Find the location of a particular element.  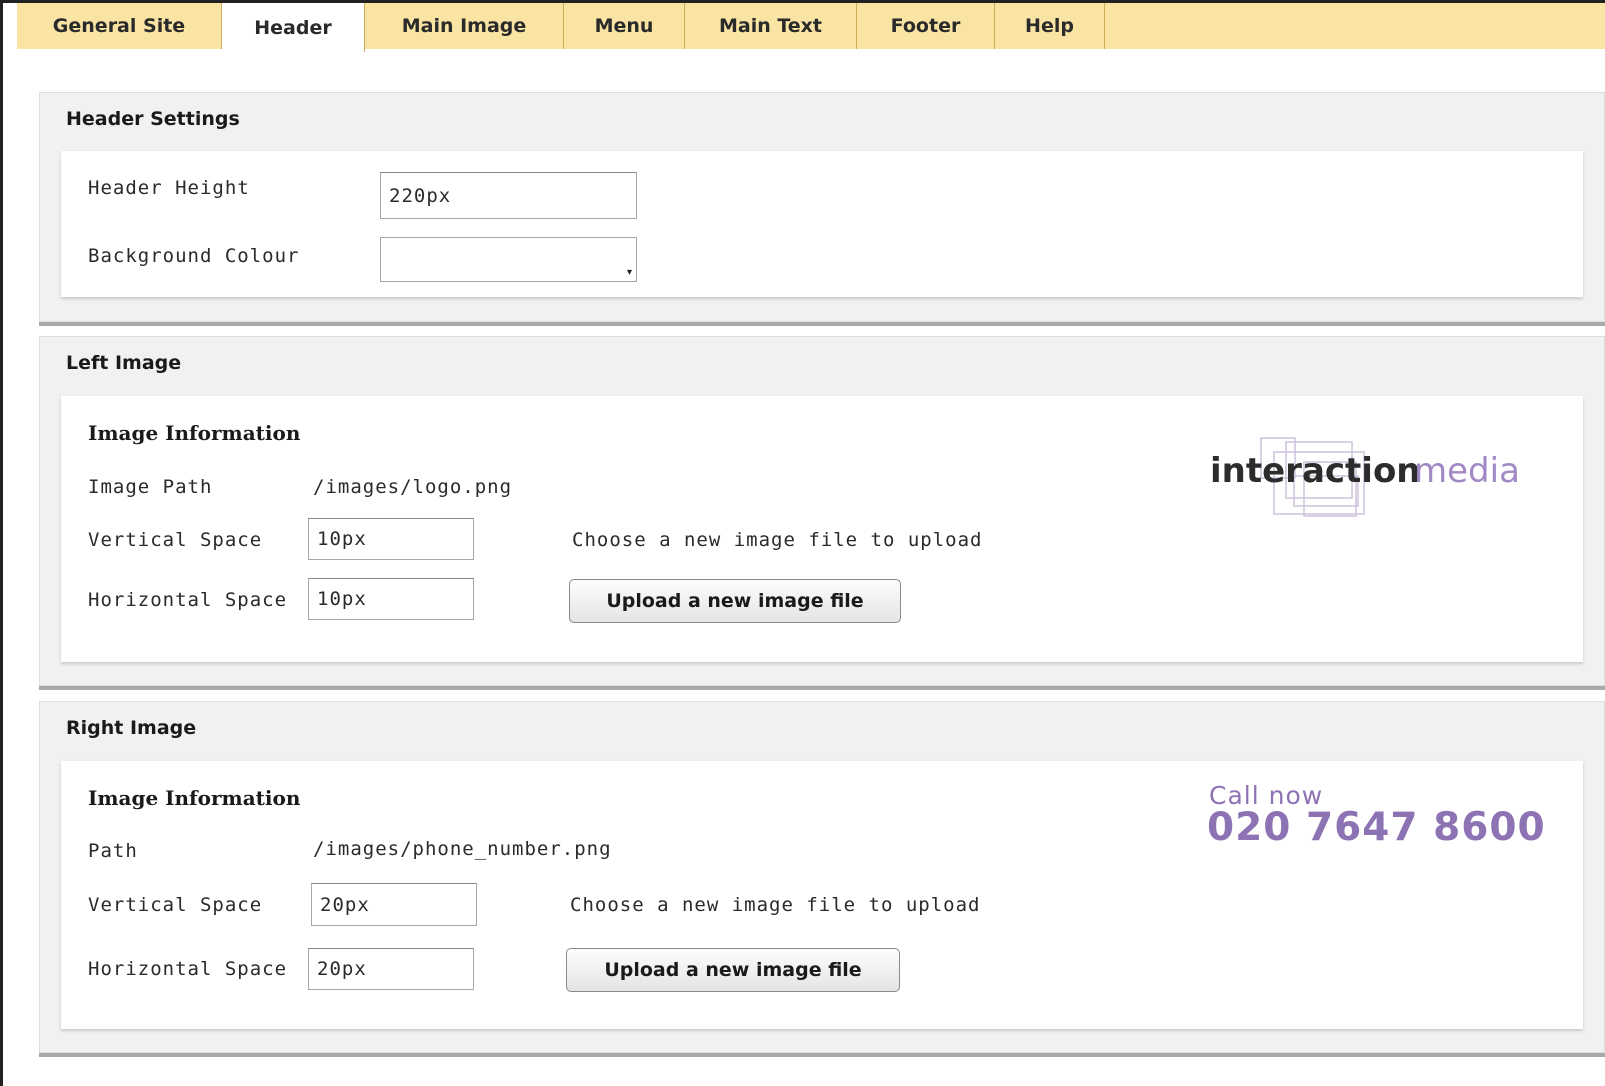

left-image-path-label: Image Path is located at coordinates (150, 487).